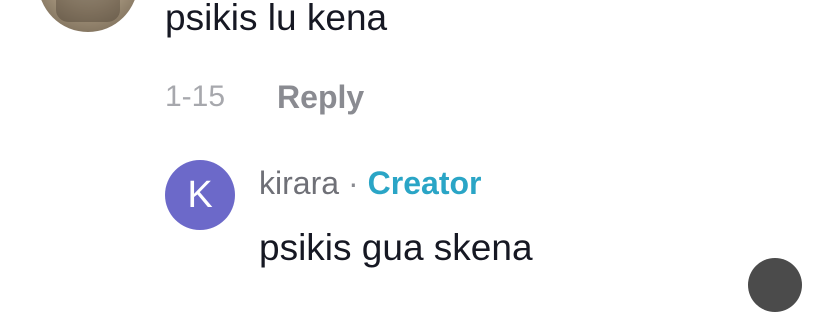 The height and width of the screenshot is (312, 827). I want to click on reply-author-row: kirara · Creator, so click(370, 183).